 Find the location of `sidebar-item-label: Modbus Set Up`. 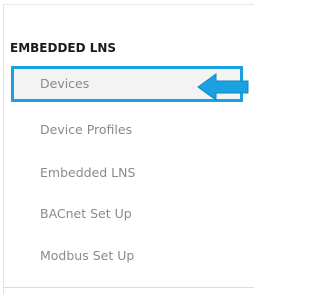

sidebar-item-label: Modbus Set Up is located at coordinates (87, 255).